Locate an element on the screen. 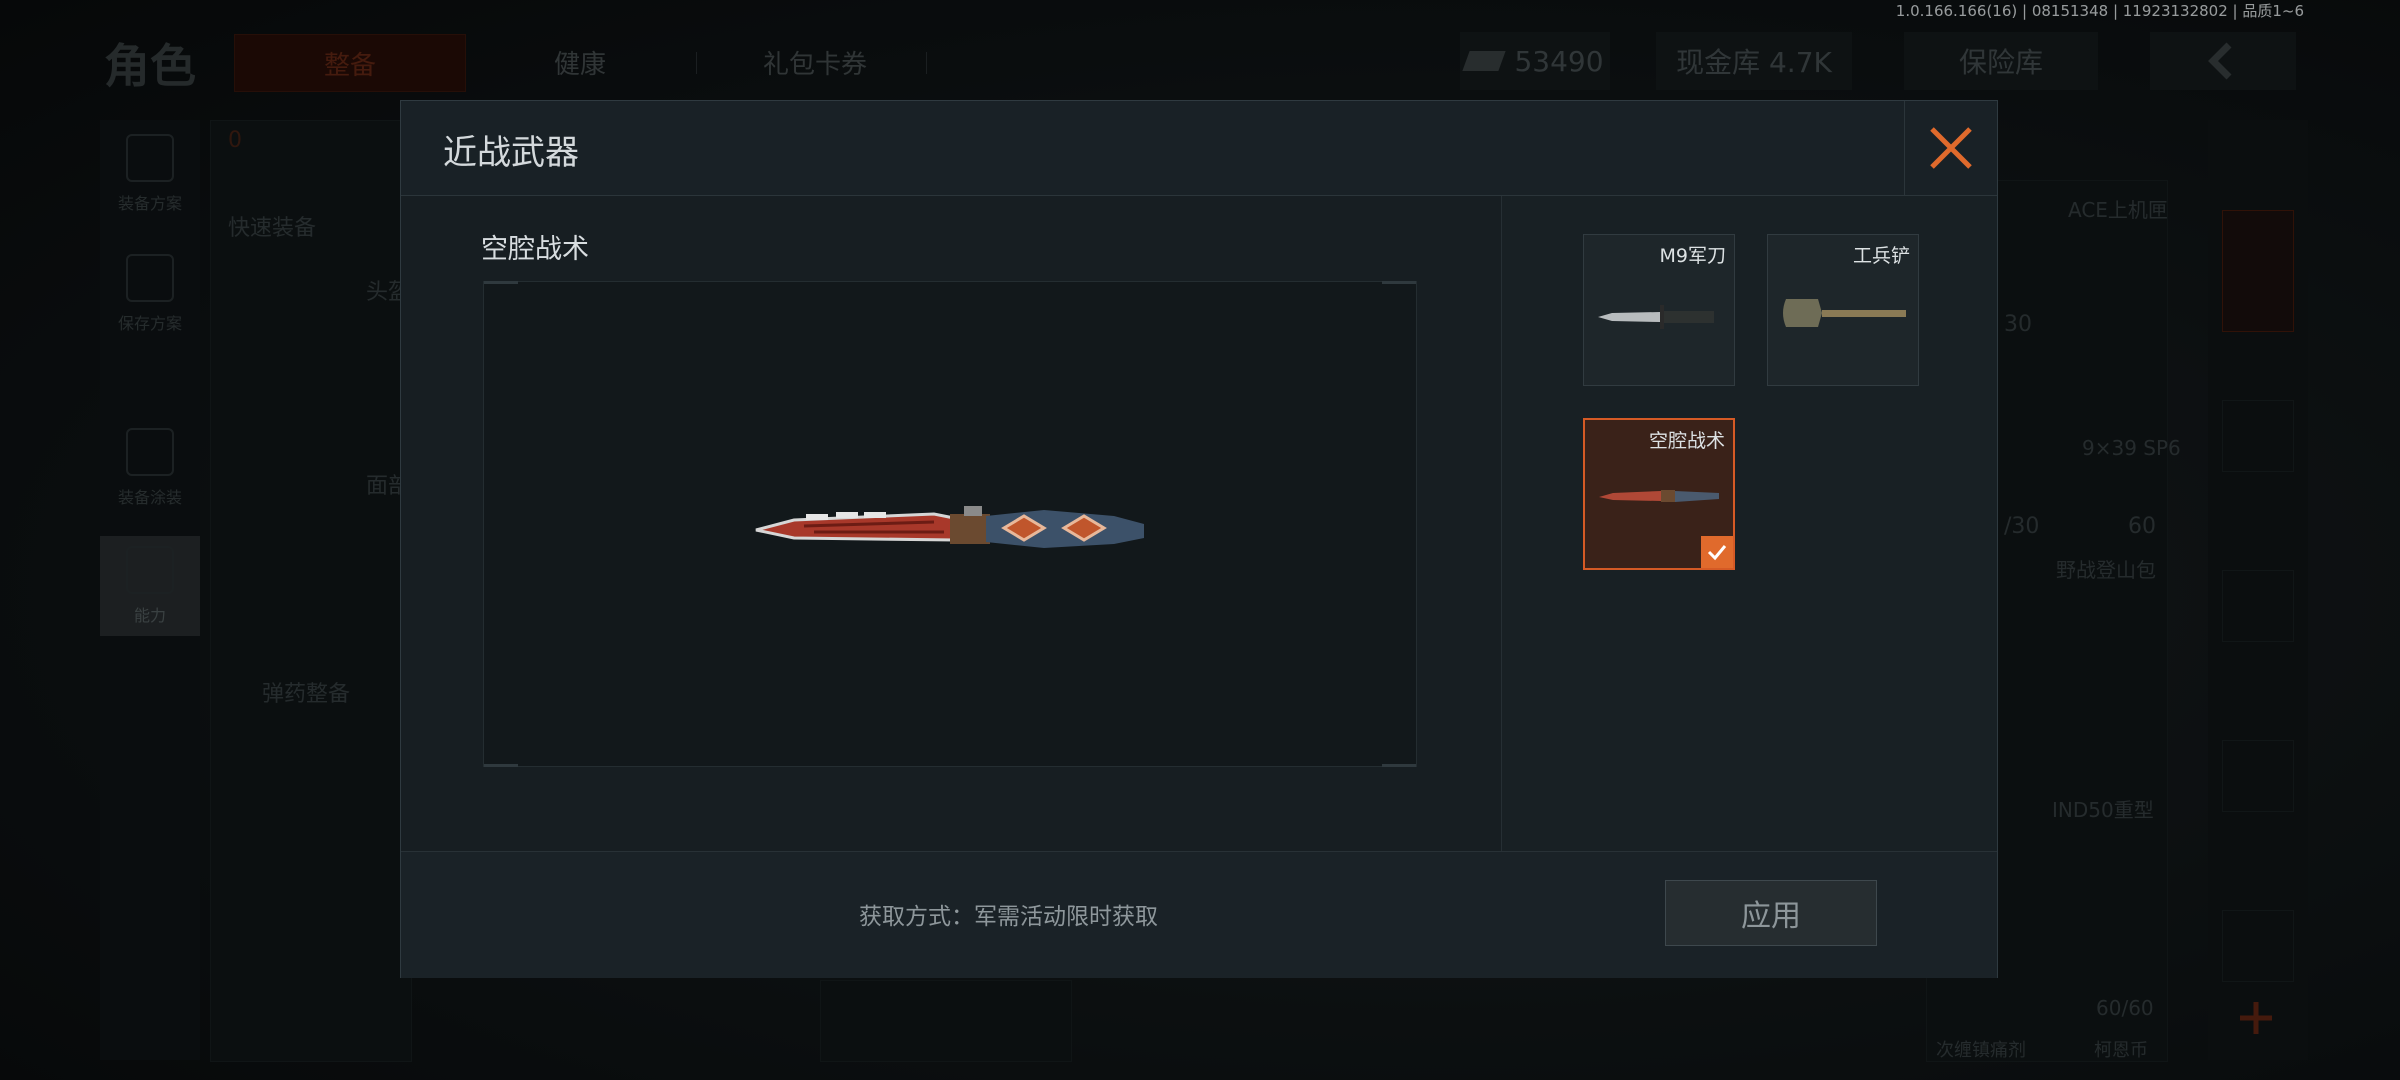 Image resolution: width=2400 pixels, height=1080 pixels. dialog-header: 近战武器 is located at coordinates (1199, 148).